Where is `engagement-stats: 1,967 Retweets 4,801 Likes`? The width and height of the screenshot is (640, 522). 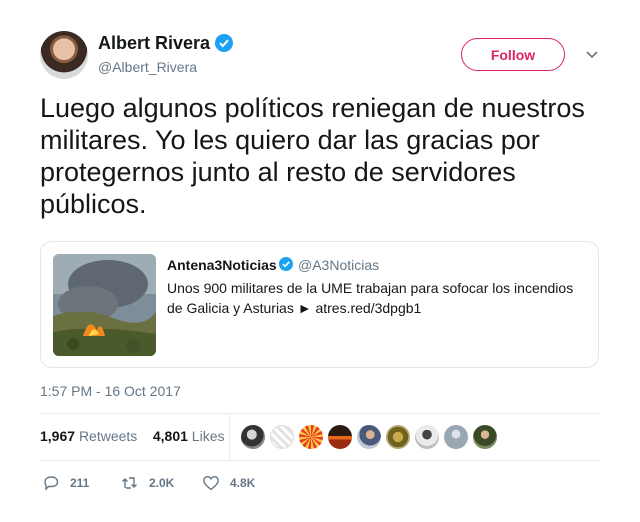
engagement-stats: 1,967 Retweets 4,801 Likes is located at coordinates (132, 436).